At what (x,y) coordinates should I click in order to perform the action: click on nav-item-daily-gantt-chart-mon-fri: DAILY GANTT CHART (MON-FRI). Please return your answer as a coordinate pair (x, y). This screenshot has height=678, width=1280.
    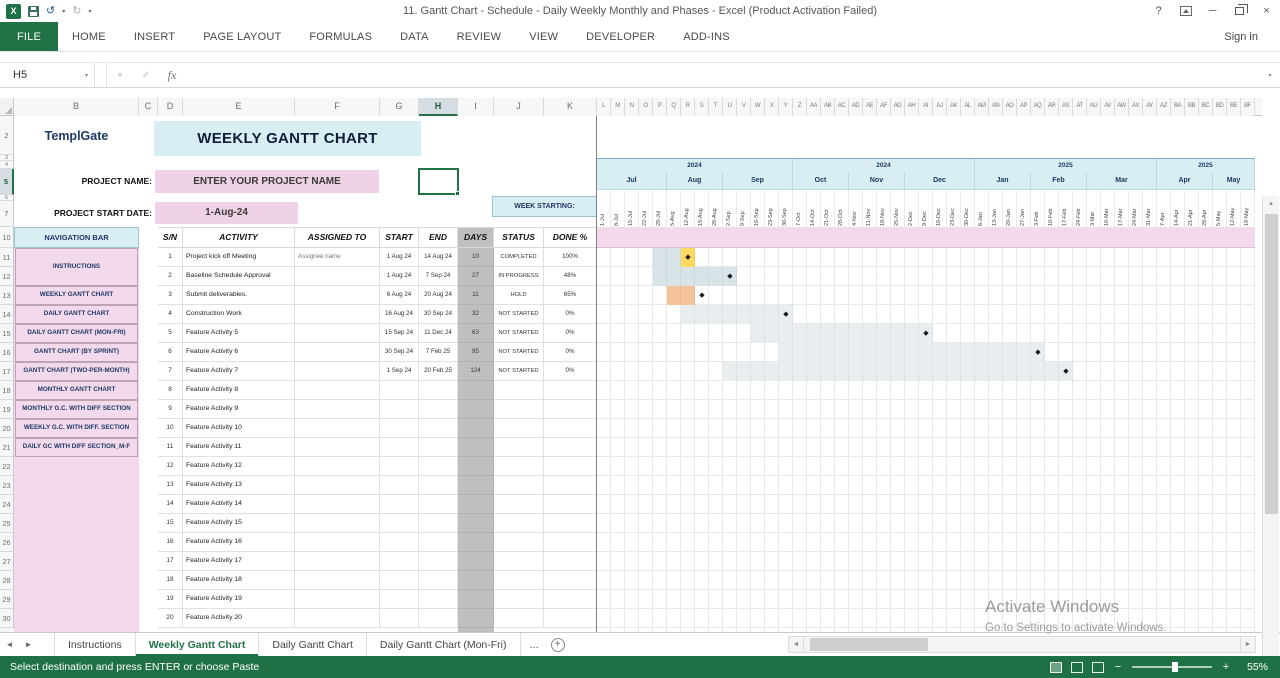
    Looking at the image, I should click on (76, 333).